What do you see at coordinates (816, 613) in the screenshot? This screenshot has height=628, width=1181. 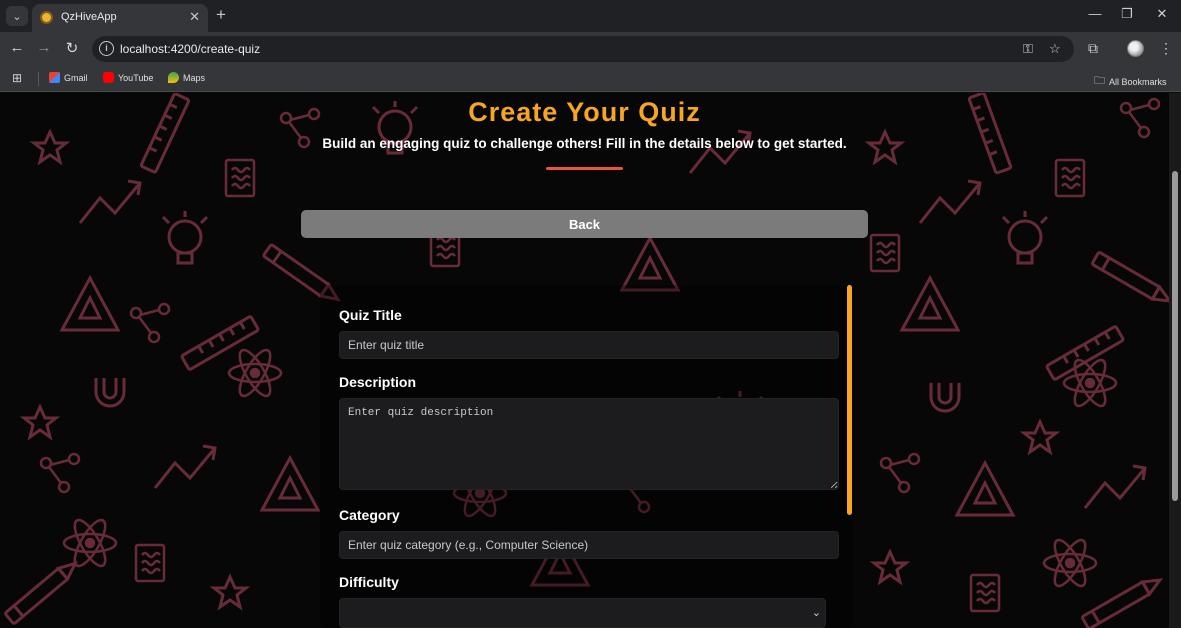 I see `chevron-down-icon: ⌄` at bounding box center [816, 613].